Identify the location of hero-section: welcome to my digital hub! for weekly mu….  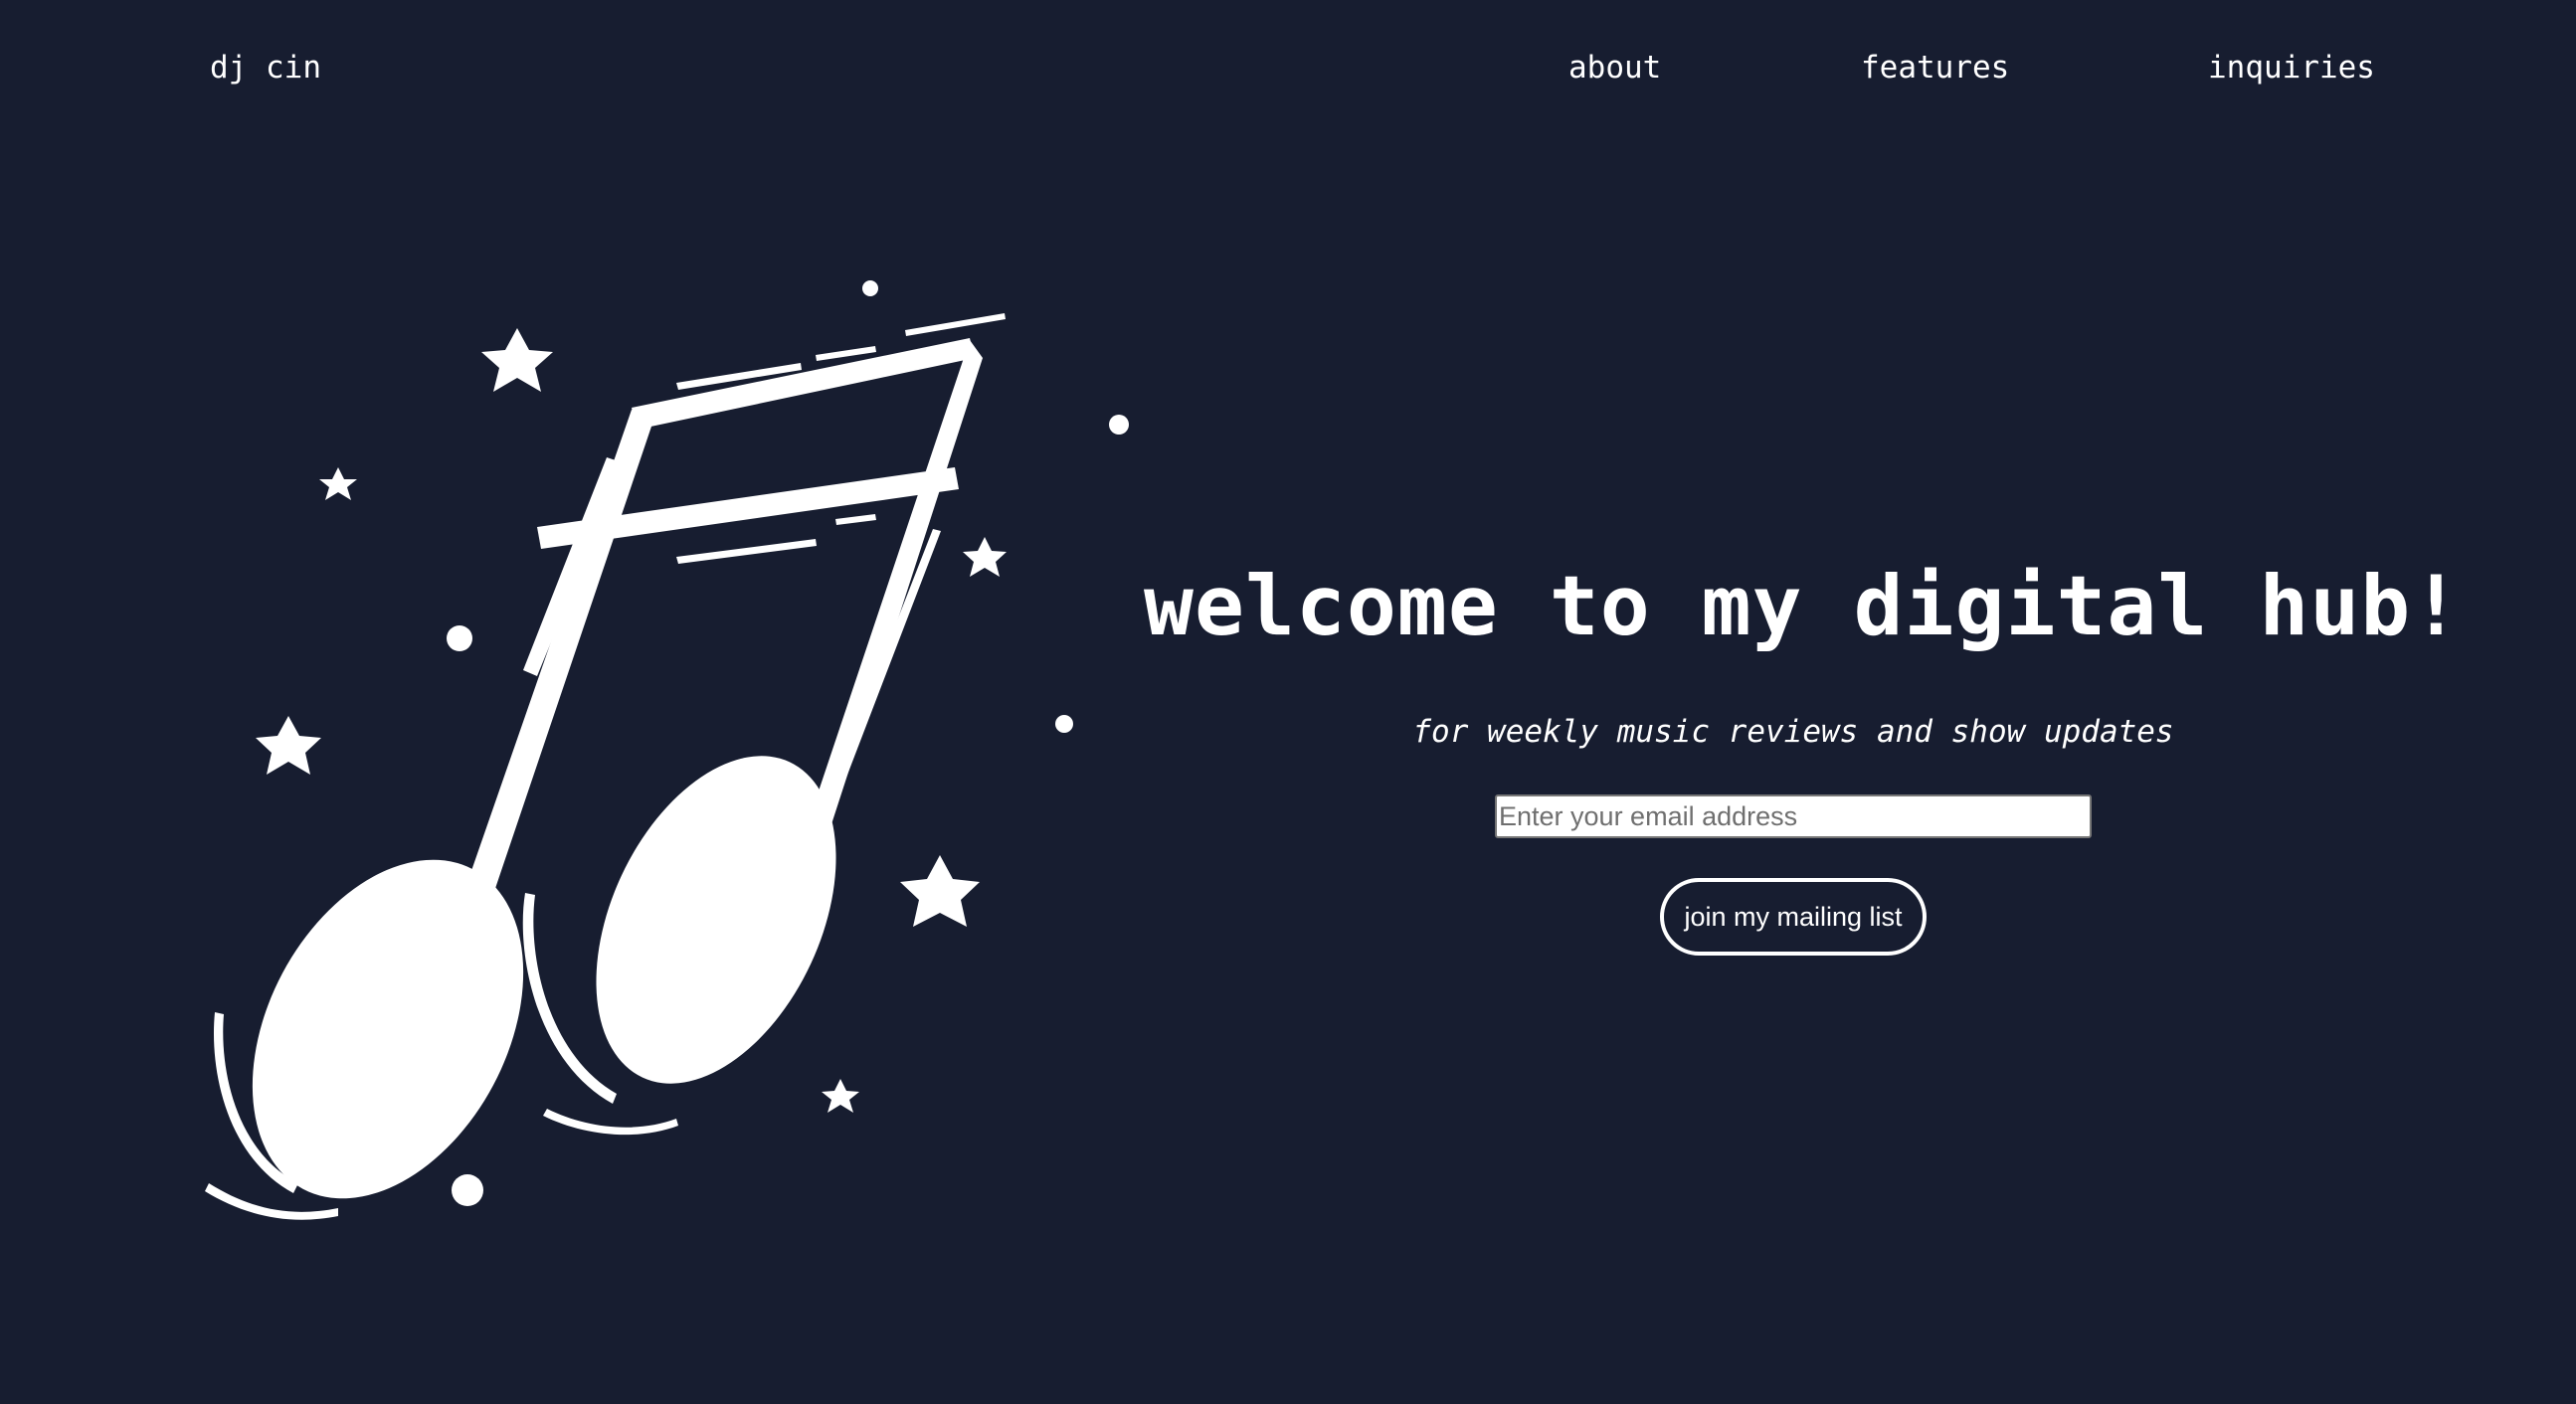
(1803, 756).